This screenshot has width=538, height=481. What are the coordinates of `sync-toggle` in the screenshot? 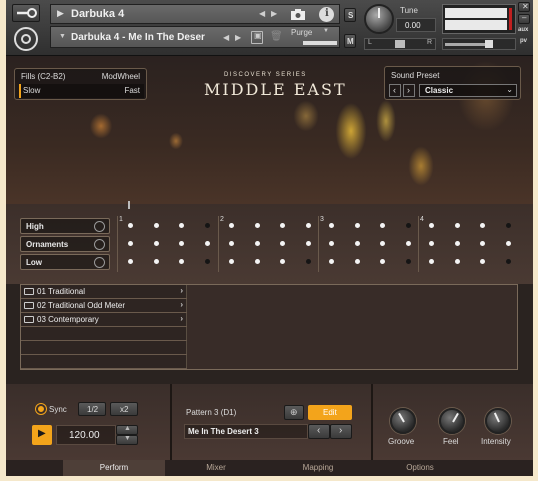 It's located at (41, 409).